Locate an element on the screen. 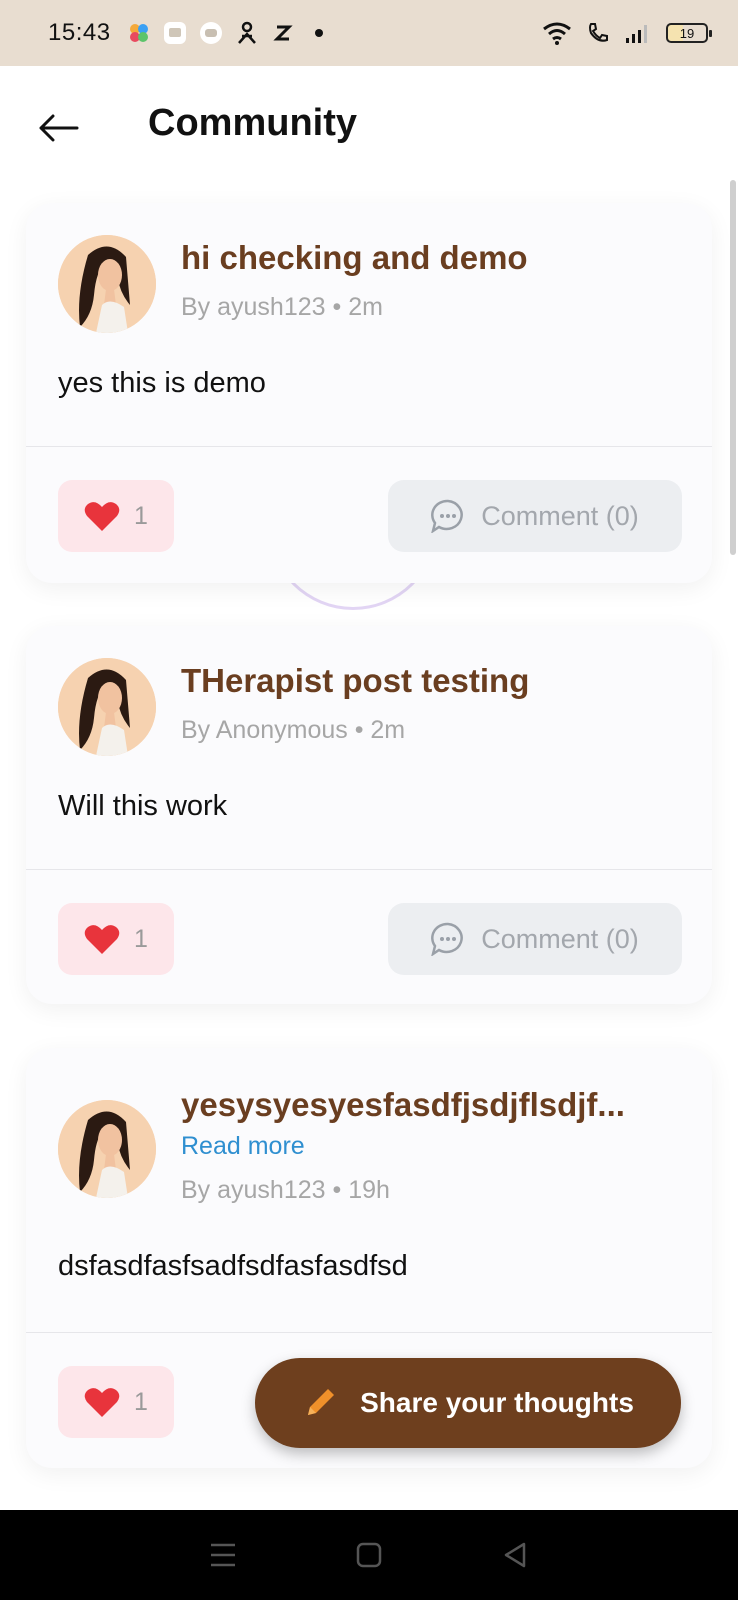  battery-level: 19 is located at coordinates (687, 33).